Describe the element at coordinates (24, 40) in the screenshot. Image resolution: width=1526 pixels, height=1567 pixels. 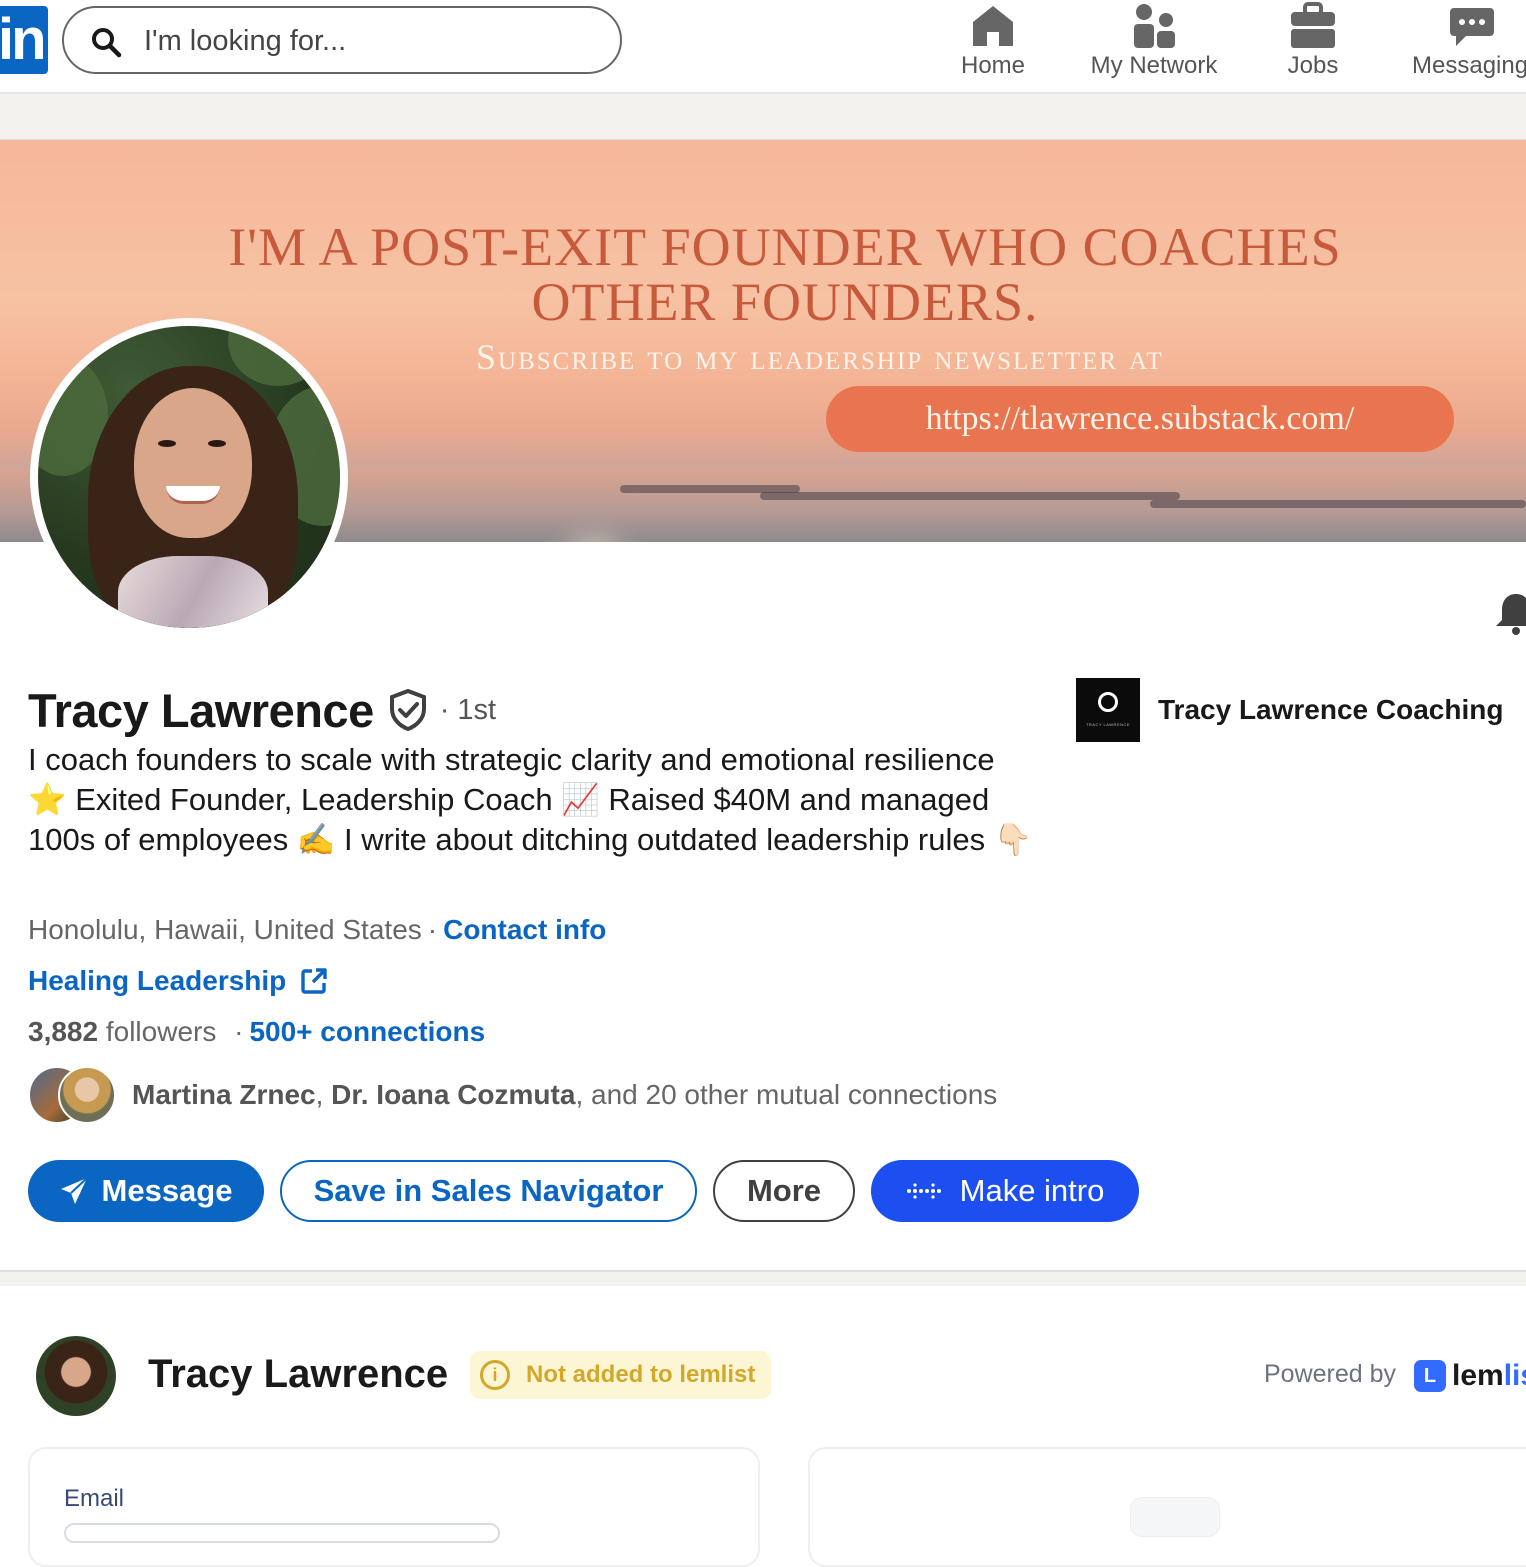
I see `linkedin-logo: in` at that location.